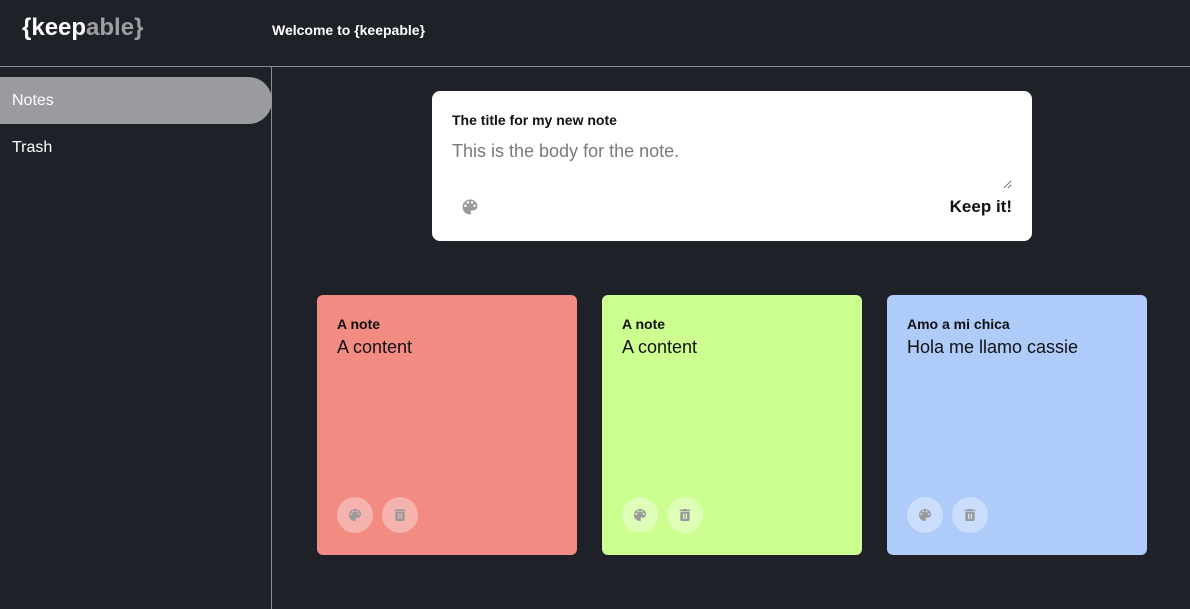 This screenshot has height=609, width=1190. Describe the element at coordinates (115, 27) in the screenshot. I see `logo-suffix: able}` at that location.